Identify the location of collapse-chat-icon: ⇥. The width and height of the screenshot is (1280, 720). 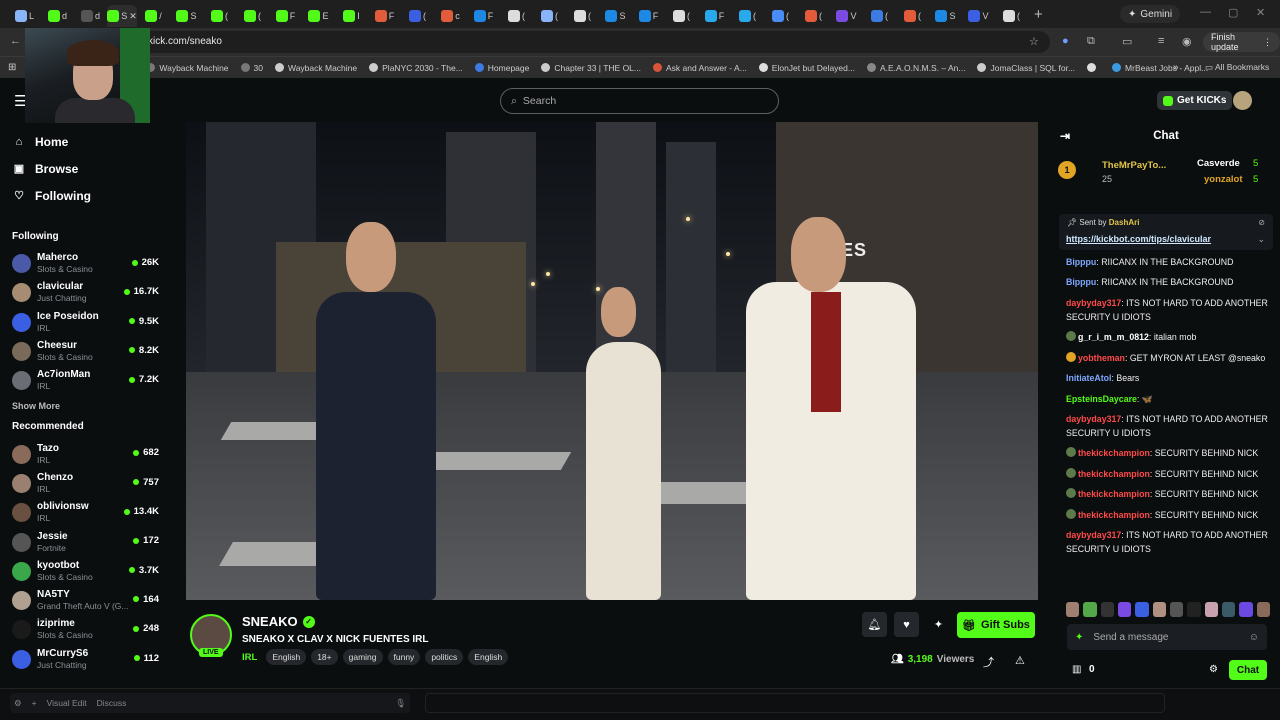
(1065, 136).